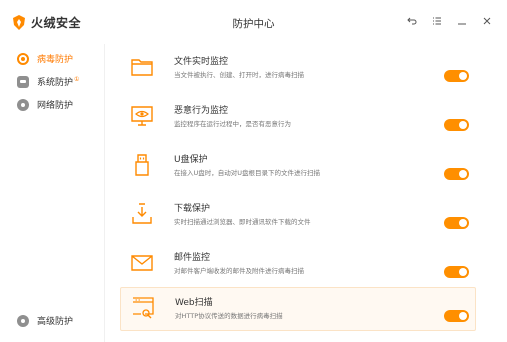 This screenshot has width=507, height=342. I want to click on row-title: U盘保护, so click(191, 160).